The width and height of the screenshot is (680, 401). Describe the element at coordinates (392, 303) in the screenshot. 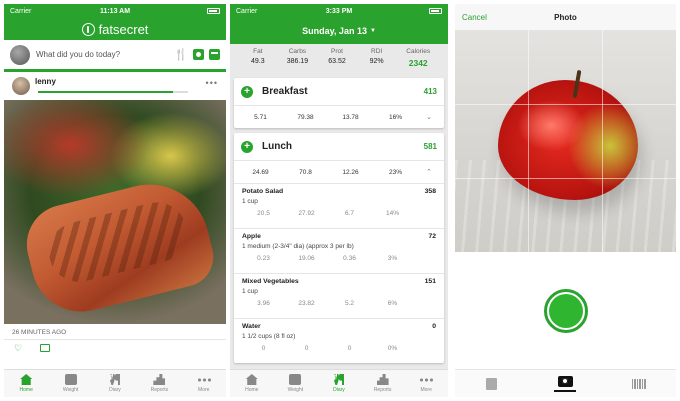

I see `food-nutrient: 6%` at that location.